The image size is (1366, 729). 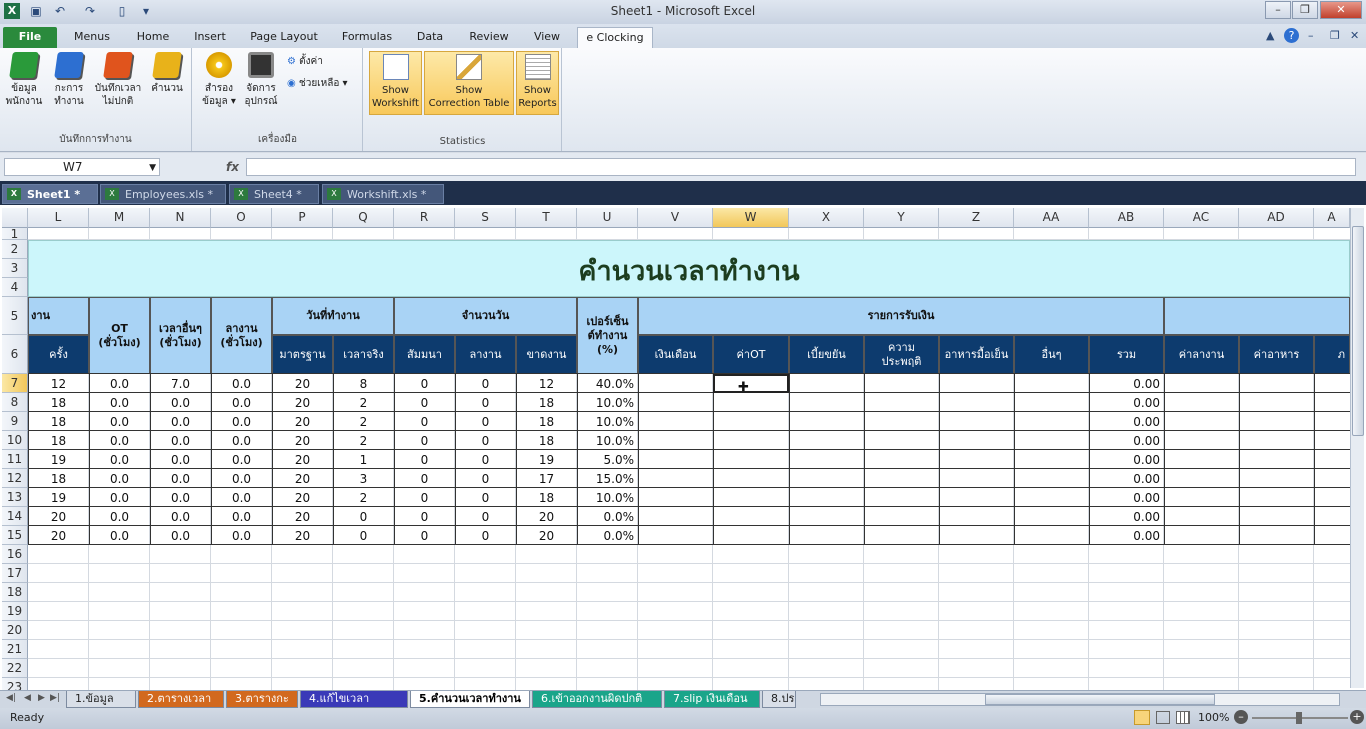 What do you see at coordinates (15, 478) in the screenshot?
I see `row-header-12: 12` at bounding box center [15, 478].